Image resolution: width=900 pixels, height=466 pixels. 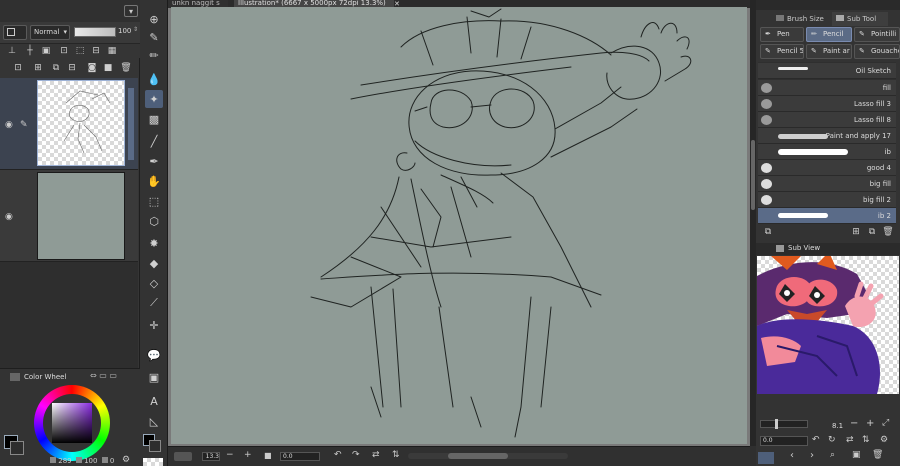 What do you see at coordinates (338, 455) in the screenshot?
I see `rotate-left-icon: ↶` at bounding box center [338, 455].